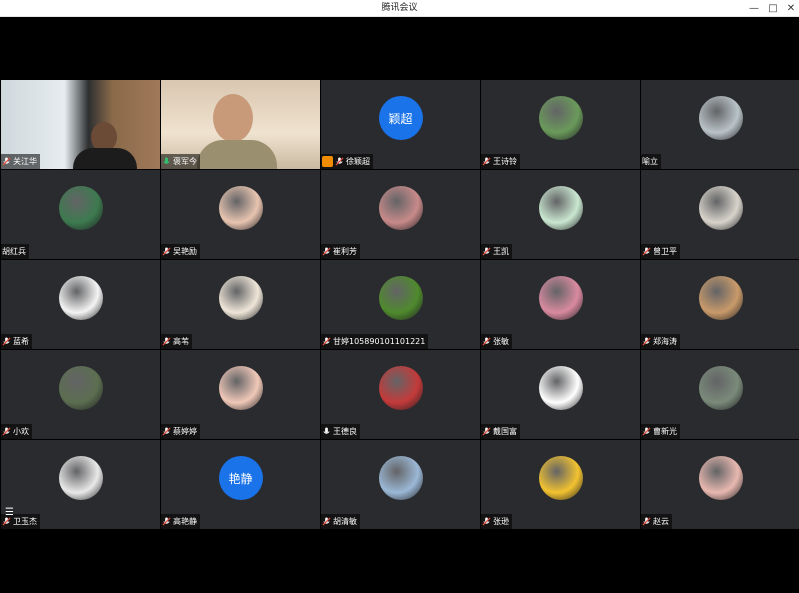 This screenshot has height=593, width=799. What do you see at coordinates (400, 394) in the screenshot?
I see `participant-tile: 王德良` at bounding box center [400, 394].